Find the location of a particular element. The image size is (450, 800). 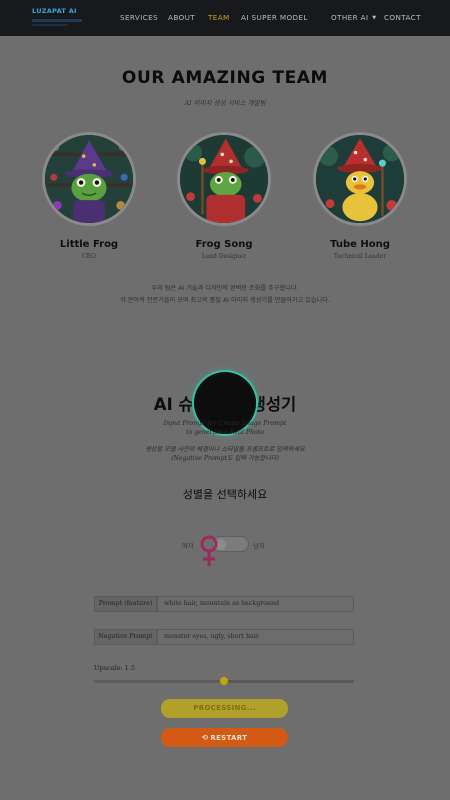

member-name: Tube Hong is located at coordinates (360, 244).